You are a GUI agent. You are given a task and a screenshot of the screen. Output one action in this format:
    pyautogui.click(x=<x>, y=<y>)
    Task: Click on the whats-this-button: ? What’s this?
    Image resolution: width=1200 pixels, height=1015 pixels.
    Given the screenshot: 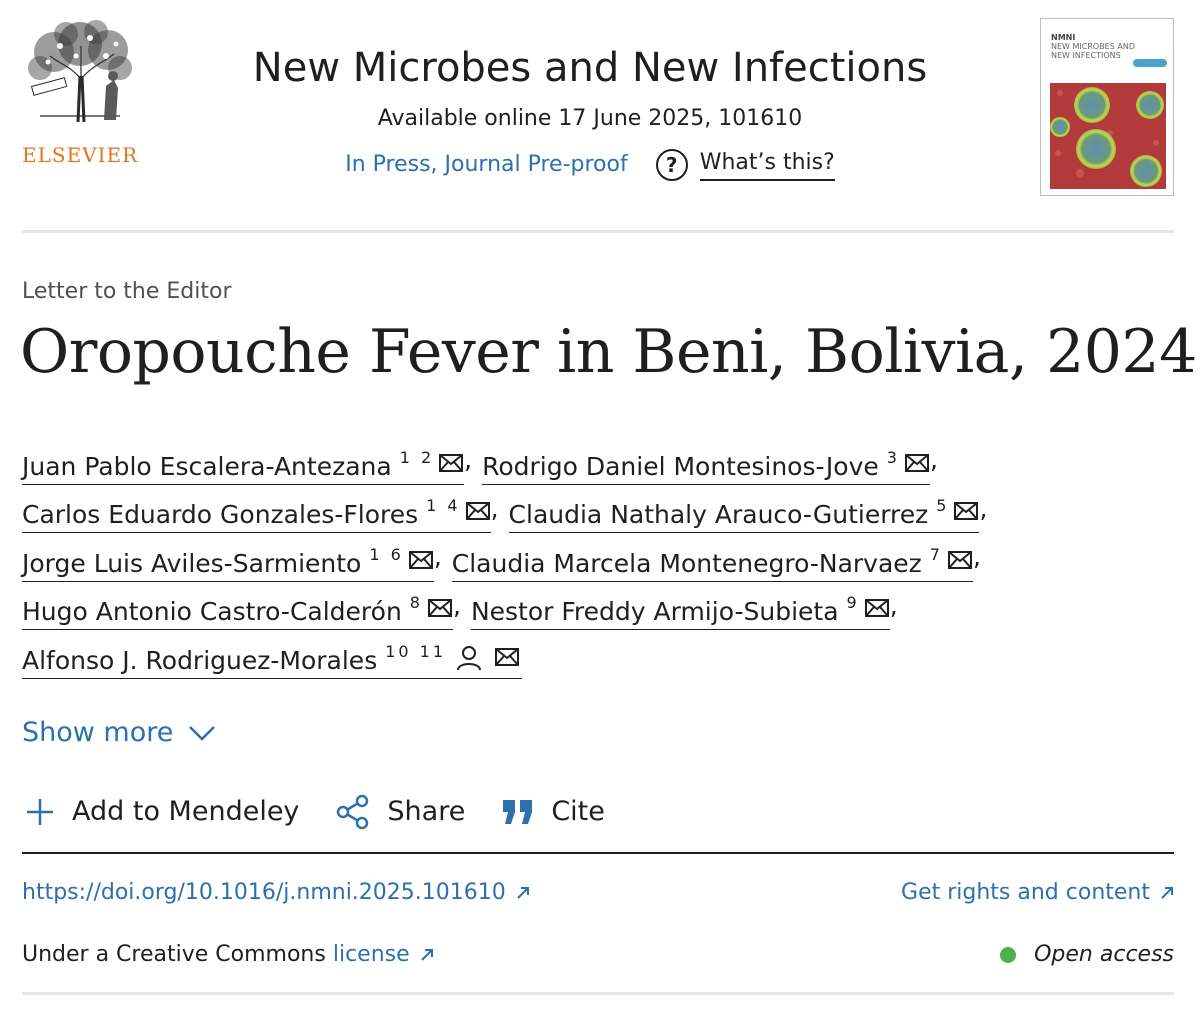 What is the action you would take?
    pyautogui.click(x=745, y=164)
    